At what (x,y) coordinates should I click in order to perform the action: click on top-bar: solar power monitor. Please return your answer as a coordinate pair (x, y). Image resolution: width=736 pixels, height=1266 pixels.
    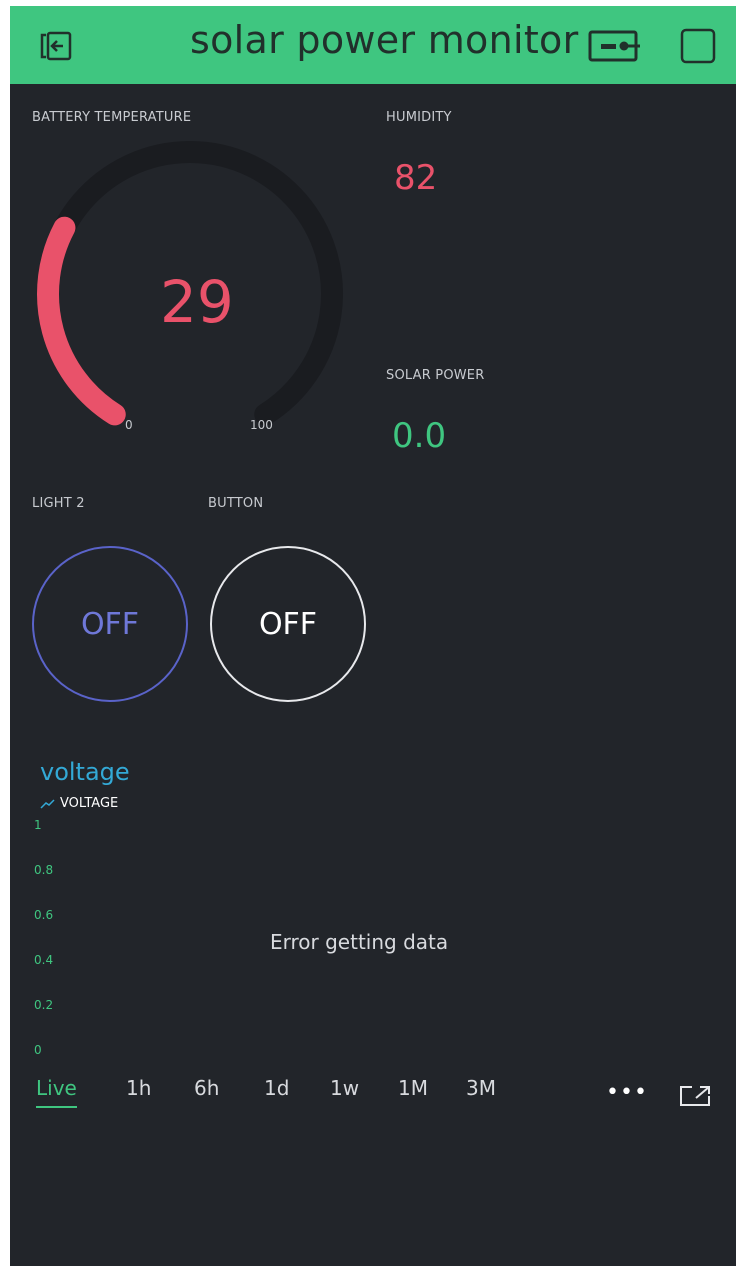
    Looking at the image, I should click on (373, 45).